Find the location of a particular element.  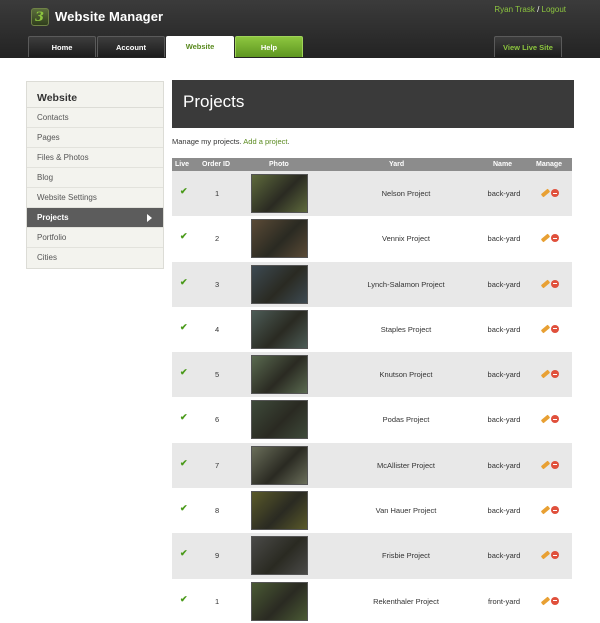

sidebar-item-files-photos: Files & Photos is located at coordinates (95, 158).